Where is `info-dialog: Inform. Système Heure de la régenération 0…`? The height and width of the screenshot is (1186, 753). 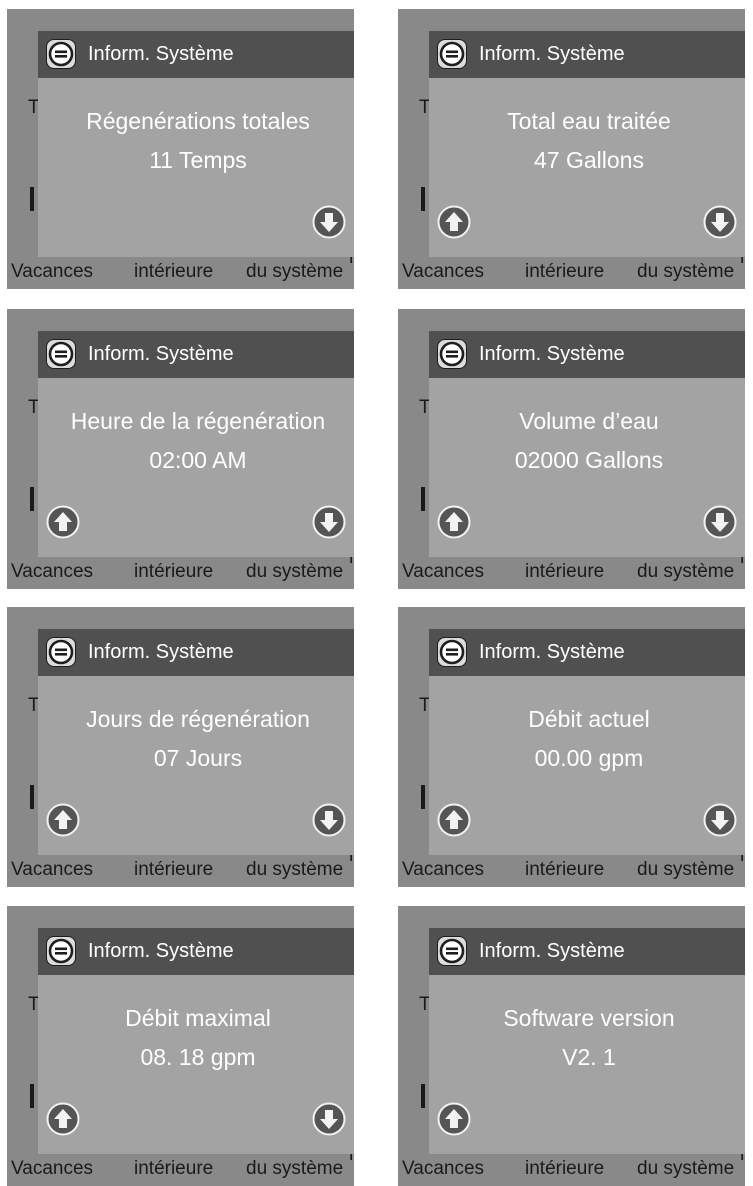 info-dialog: Inform. Système Heure de la régenération 0… is located at coordinates (196, 444).